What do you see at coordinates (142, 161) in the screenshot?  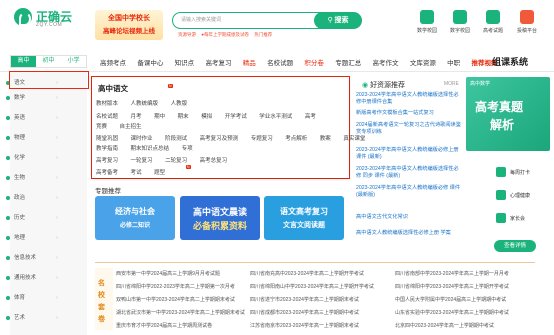 I see `panel-link: 一轮复习` at bounding box center [142, 161].